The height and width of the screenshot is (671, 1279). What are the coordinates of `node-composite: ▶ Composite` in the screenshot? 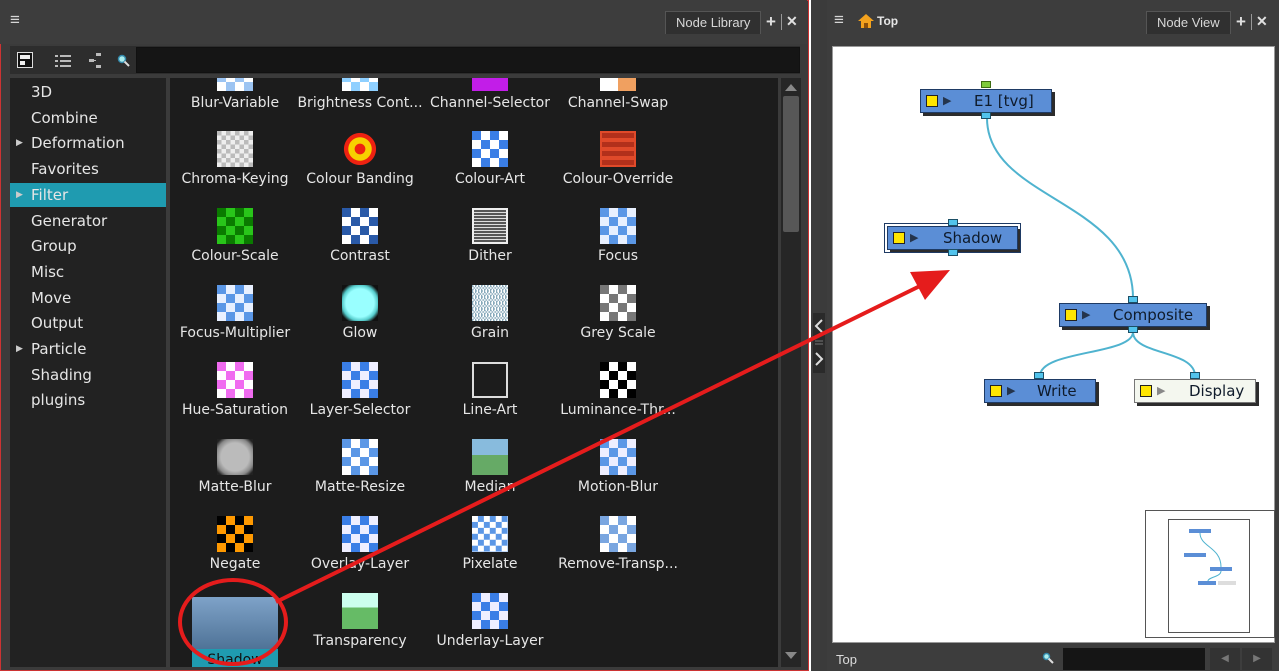 It's located at (1133, 315).